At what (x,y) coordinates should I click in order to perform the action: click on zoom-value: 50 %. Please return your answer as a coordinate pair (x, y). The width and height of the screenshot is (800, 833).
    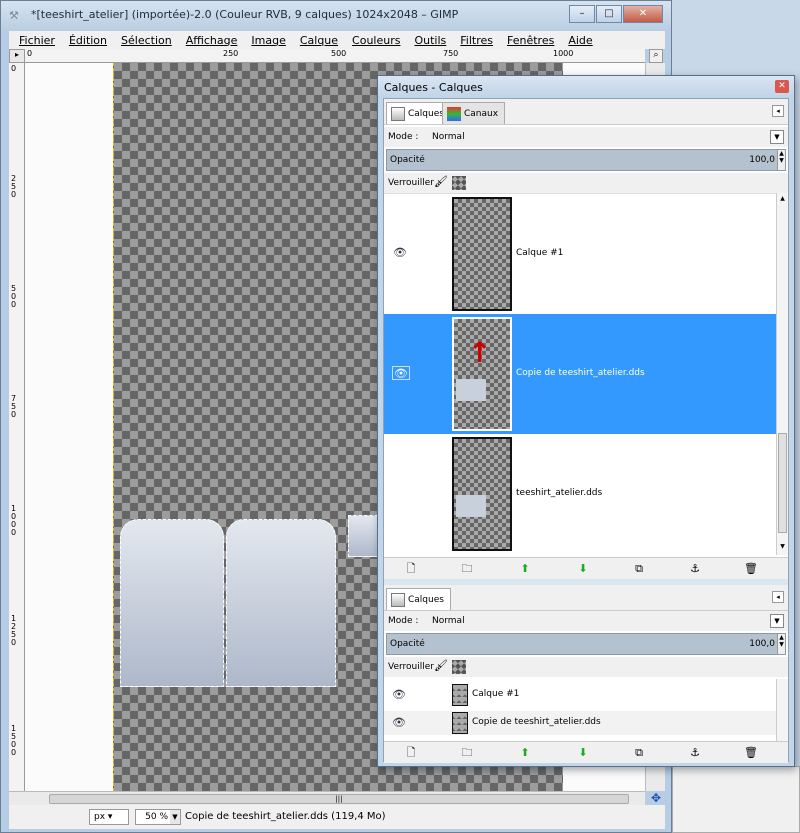
    Looking at the image, I should click on (156, 817).